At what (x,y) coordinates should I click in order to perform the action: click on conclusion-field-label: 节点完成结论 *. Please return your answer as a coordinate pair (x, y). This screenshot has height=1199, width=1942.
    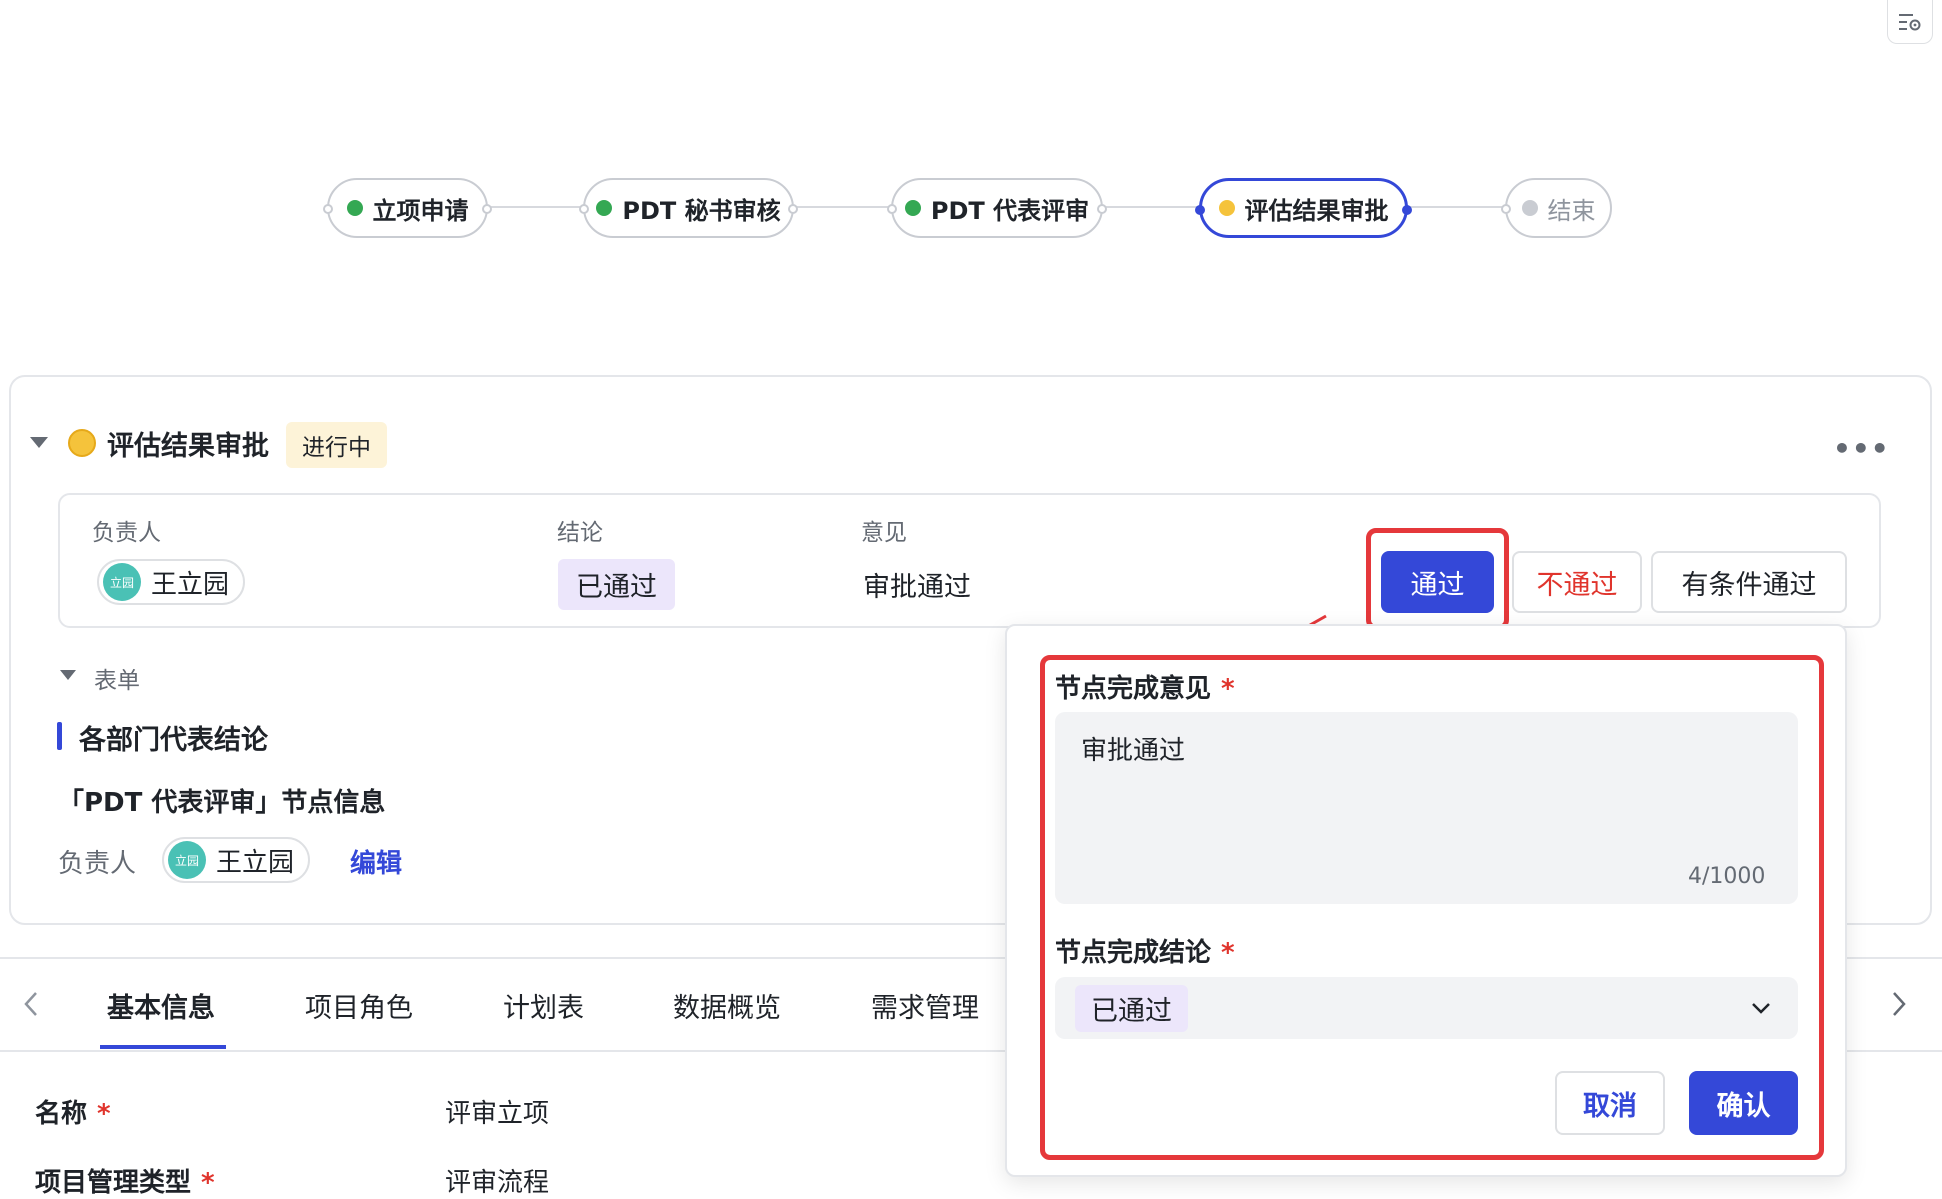
    Looking at the image, I should click on (1145, 953).